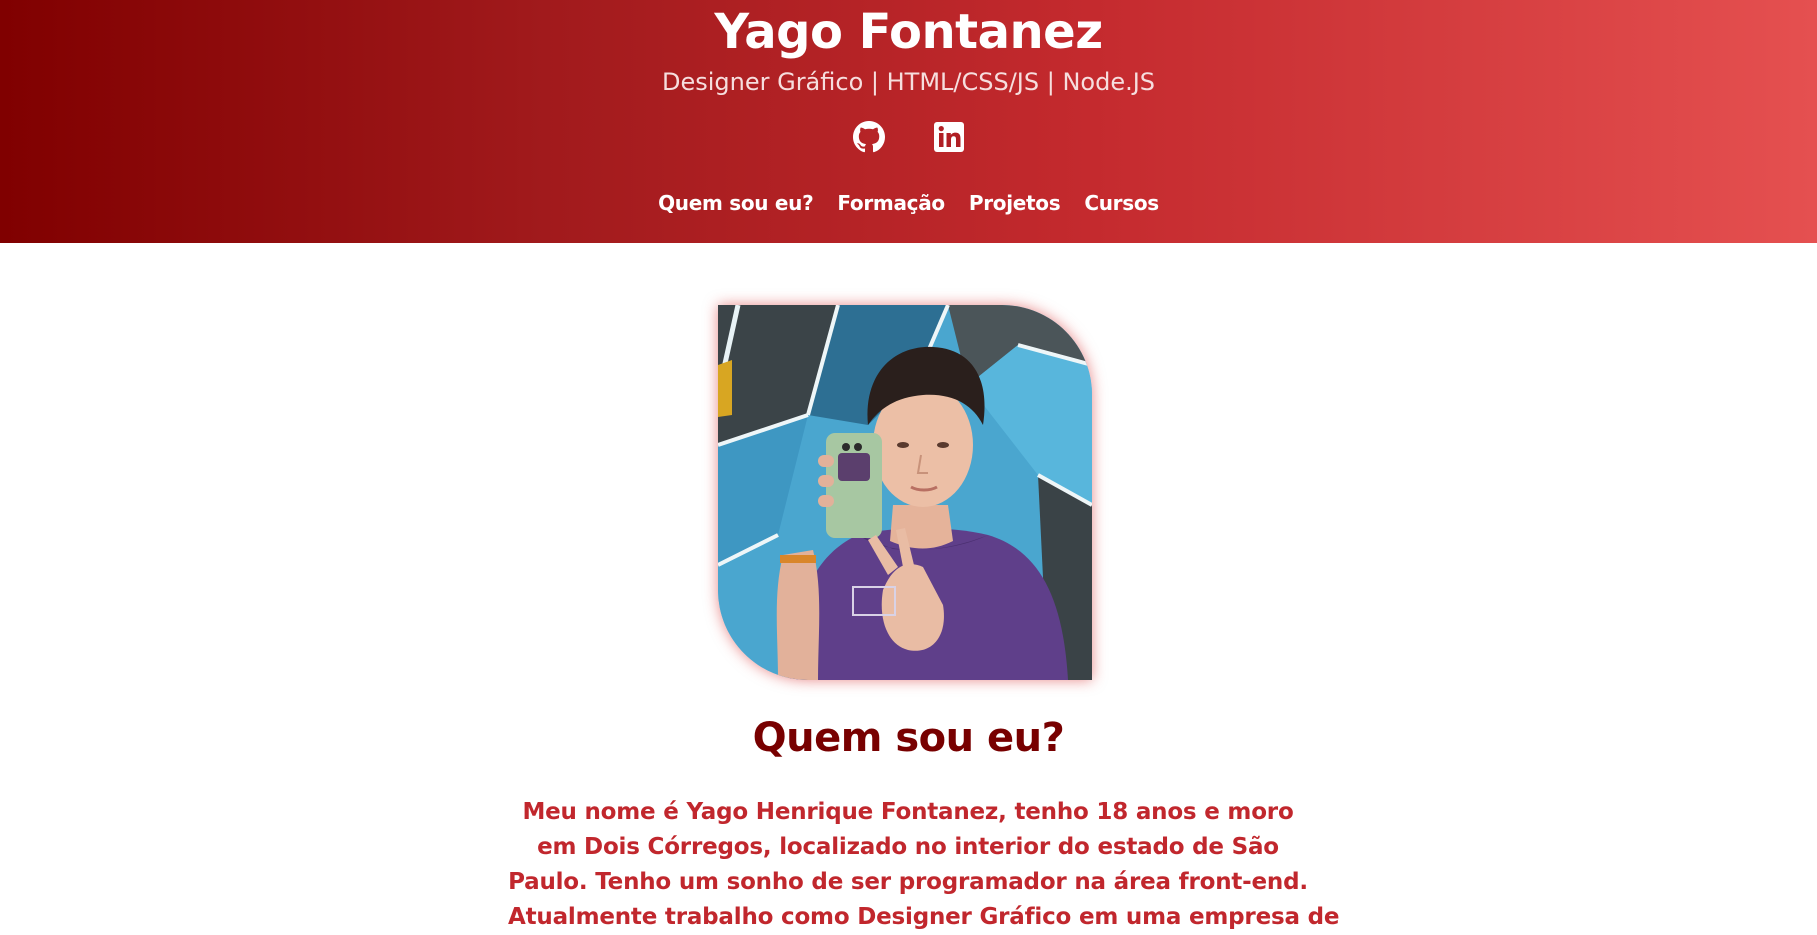 This screenshot has height=935, width=1817. What do you see at coordinates (908, 137) in the screenshot?
I see `social-links` at bounding box center [908, 137].